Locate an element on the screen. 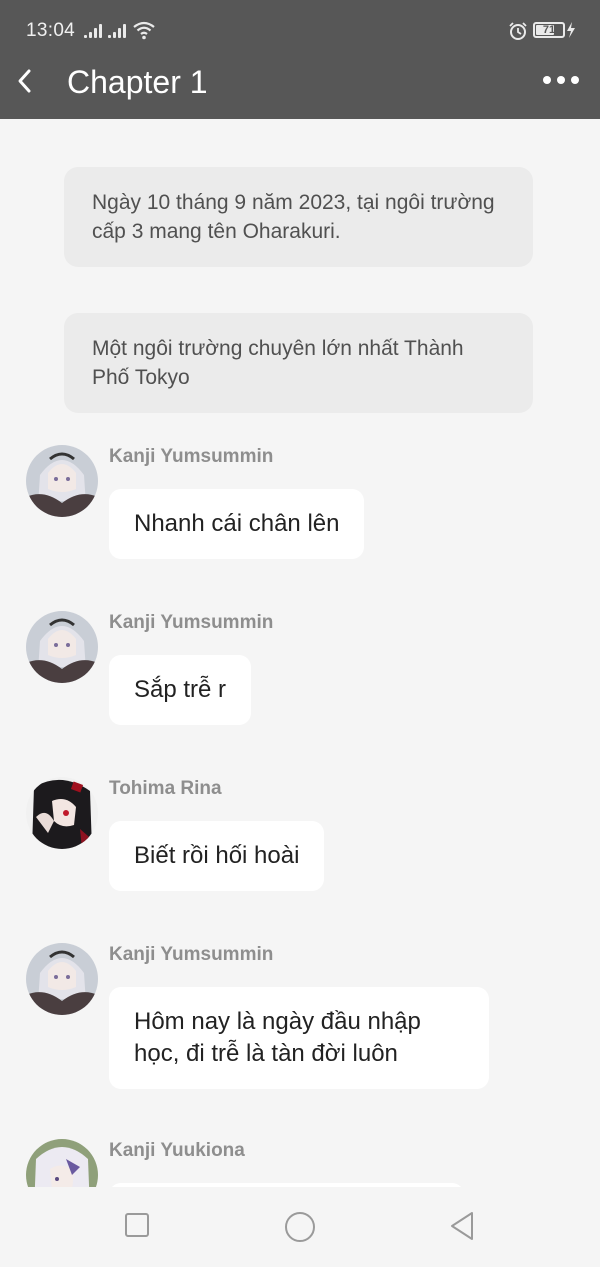  message-bubble: Sắp trễ r is located at coordinates (180, 690).